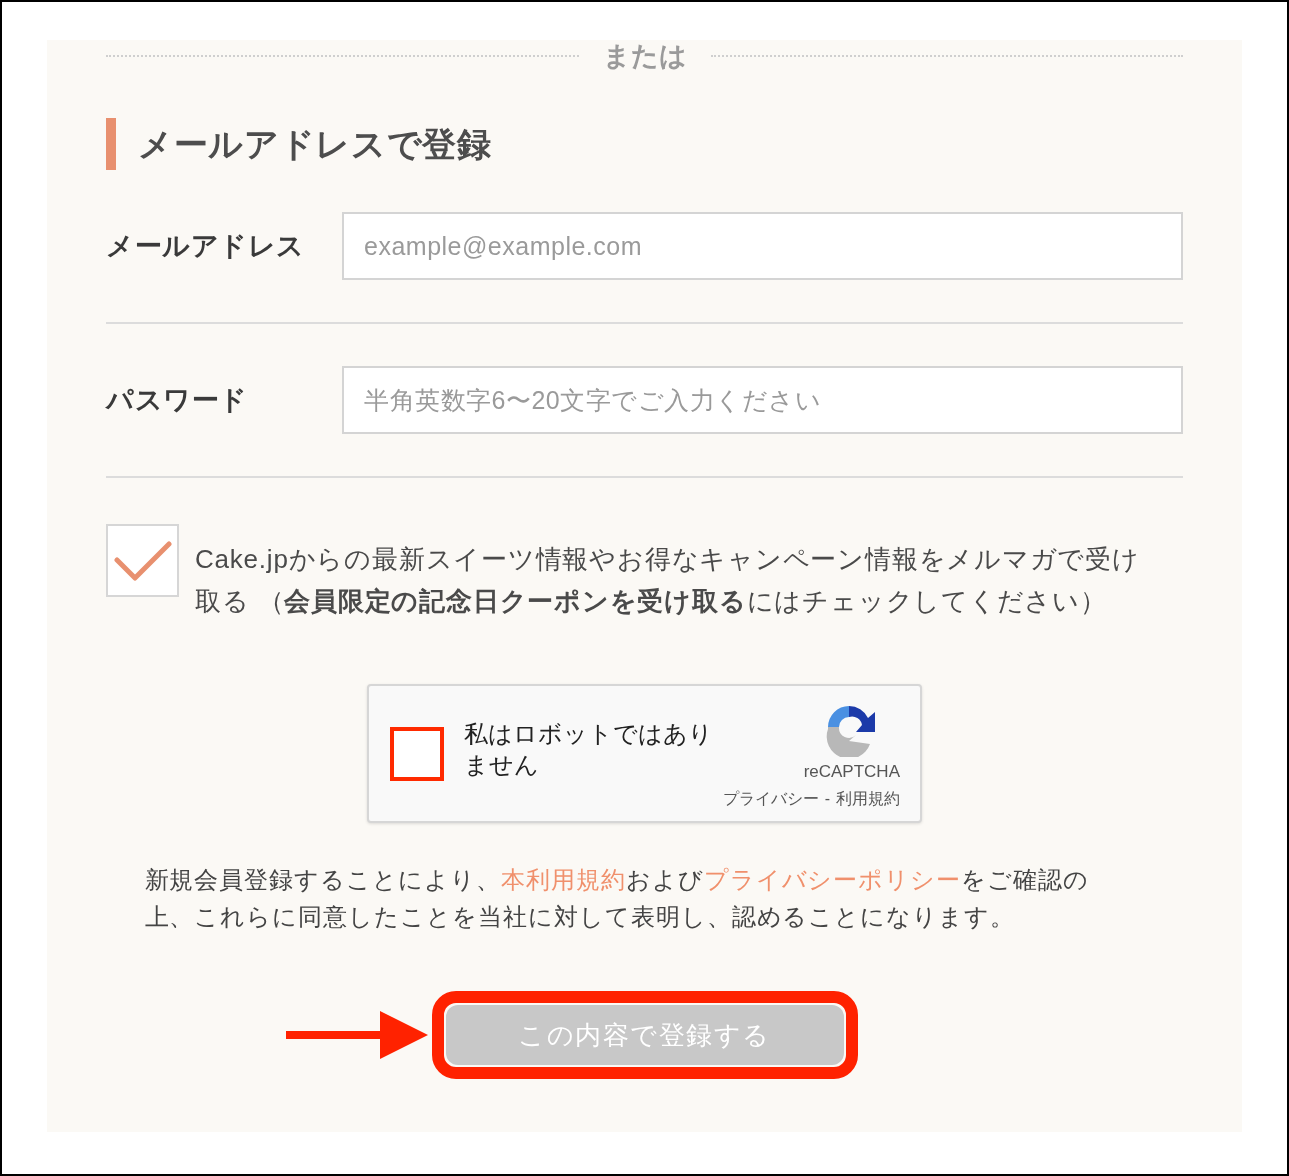 The height and width of the screenshot is (1176, 1289). Describe the element at coordinates (668, 580) in the screenshot. I see `newsletter-label: Cake.jpからの最新スイーツ情報やお得なキャンペーン情報をメルマガで受け取る （会員限定の記念日クーポンを受け取るにはチェックしてください）` at that location.